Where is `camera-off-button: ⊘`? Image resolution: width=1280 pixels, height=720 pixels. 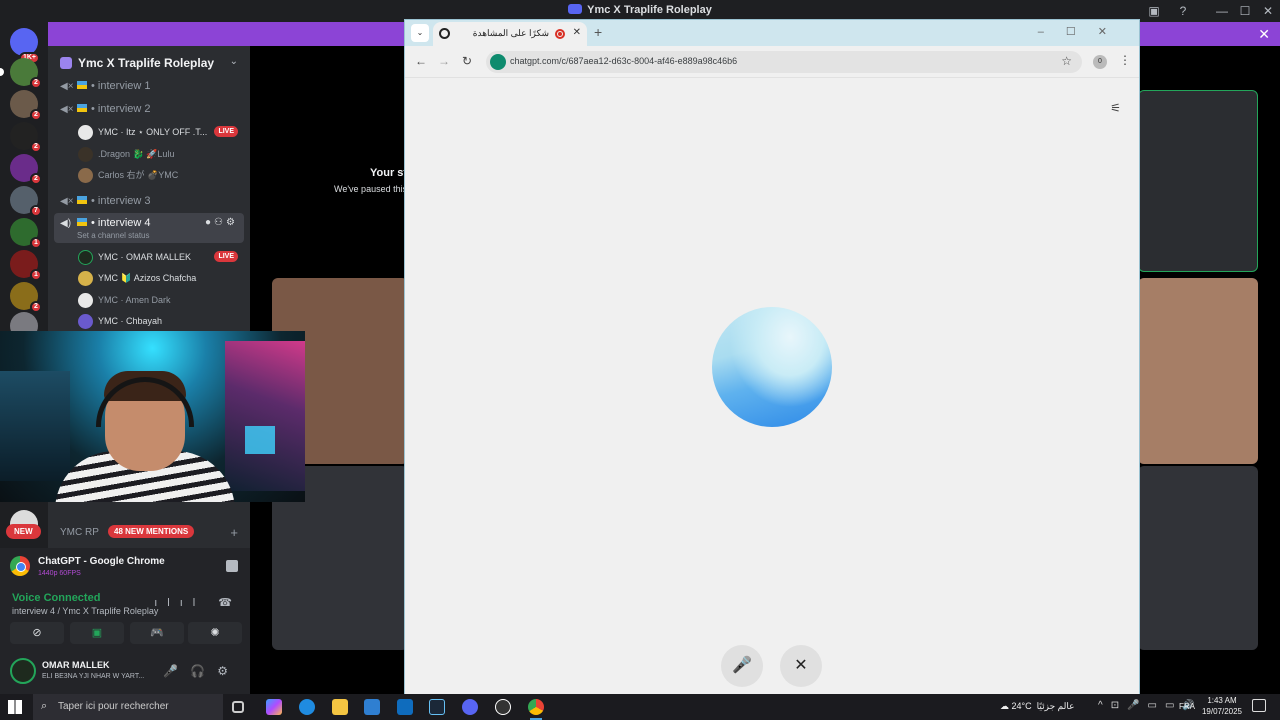
camera-off-button: ⊘ is located at coordinates (37, 633).